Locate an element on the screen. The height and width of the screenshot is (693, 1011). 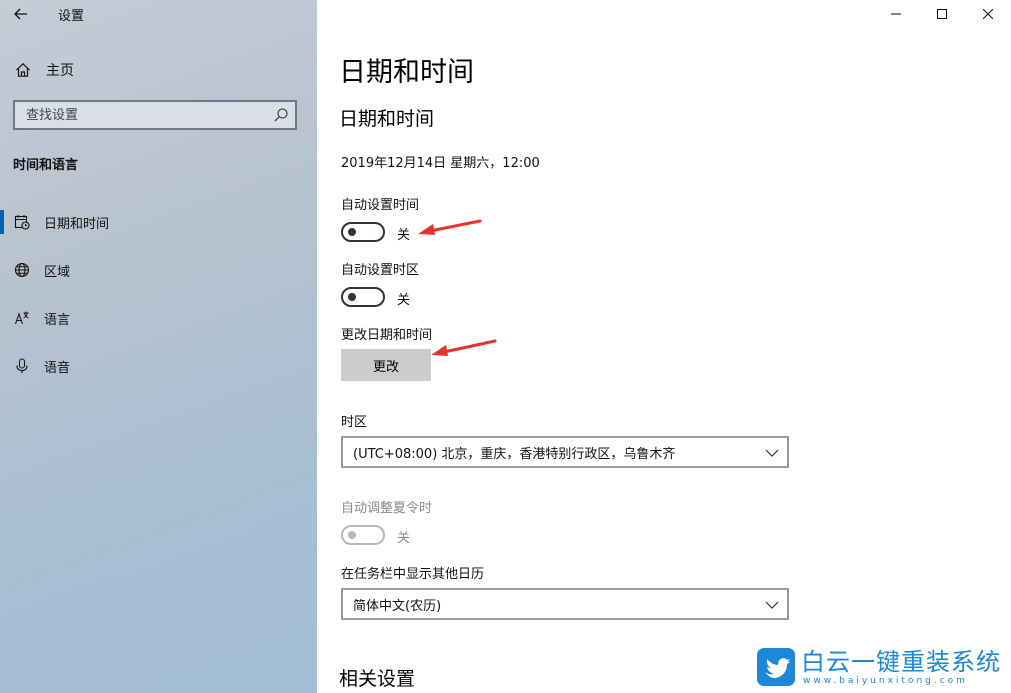
close-icon is located at coordinates (988, 14).